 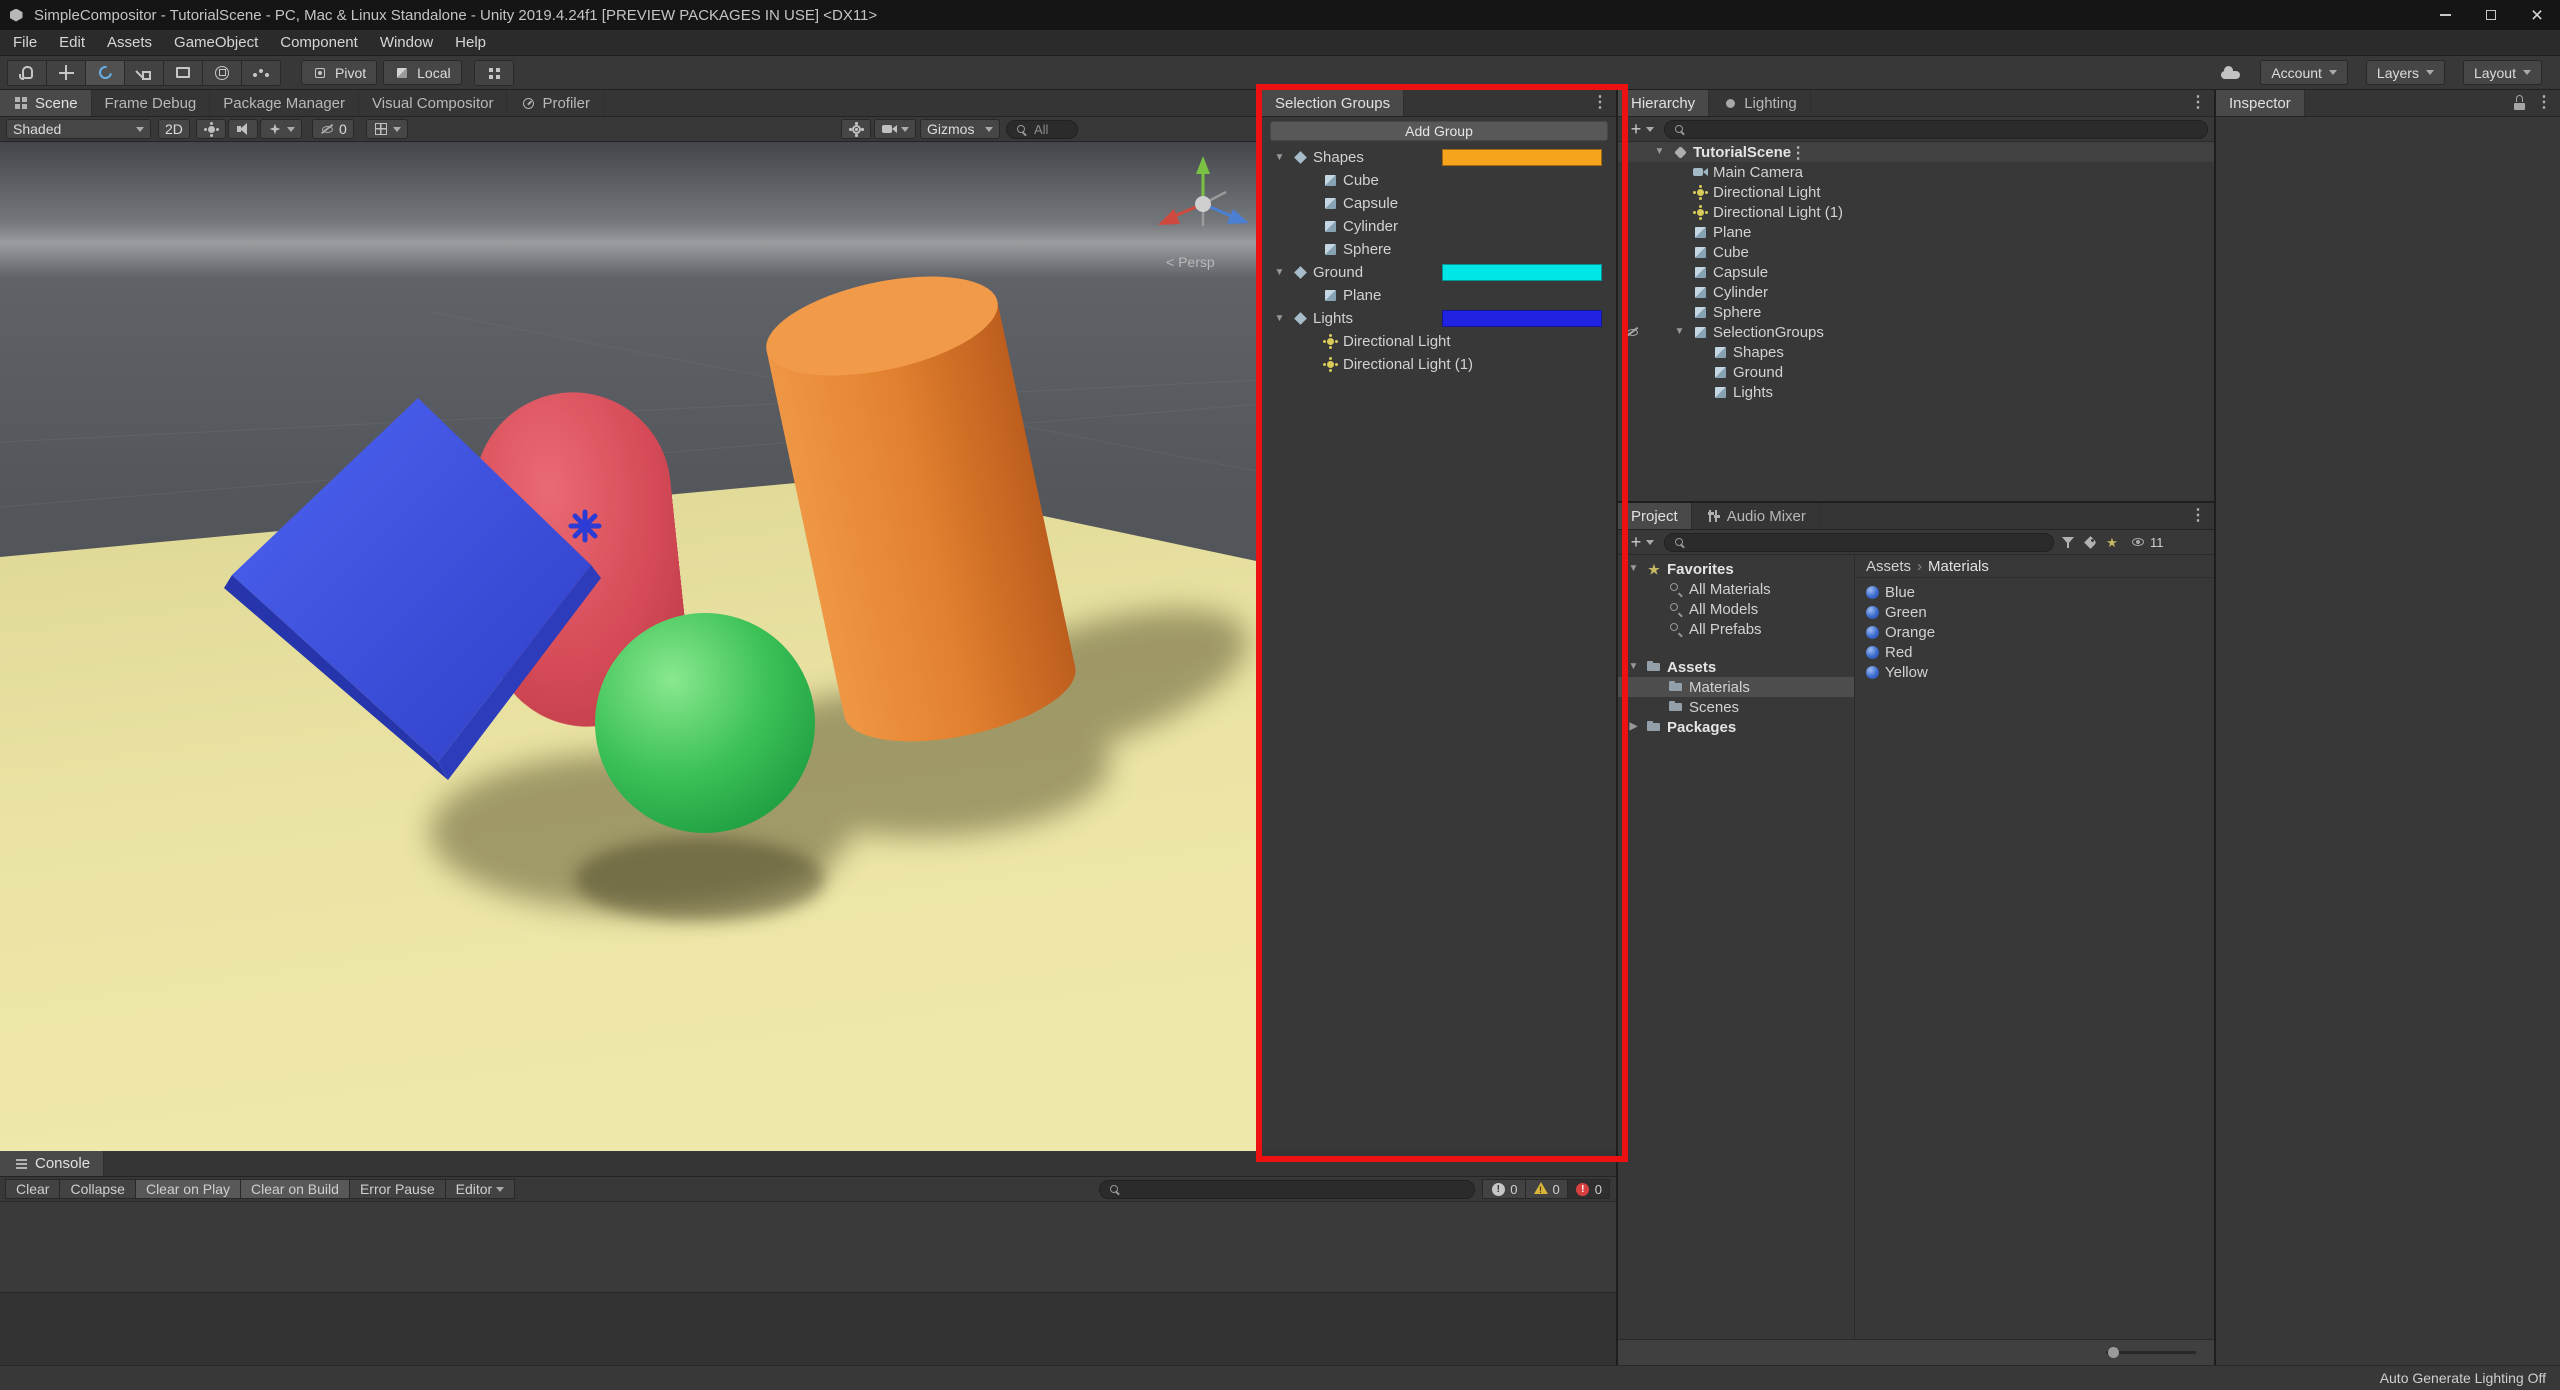 I want to click on menu-item: GameObject, so click(x=216, y=42).